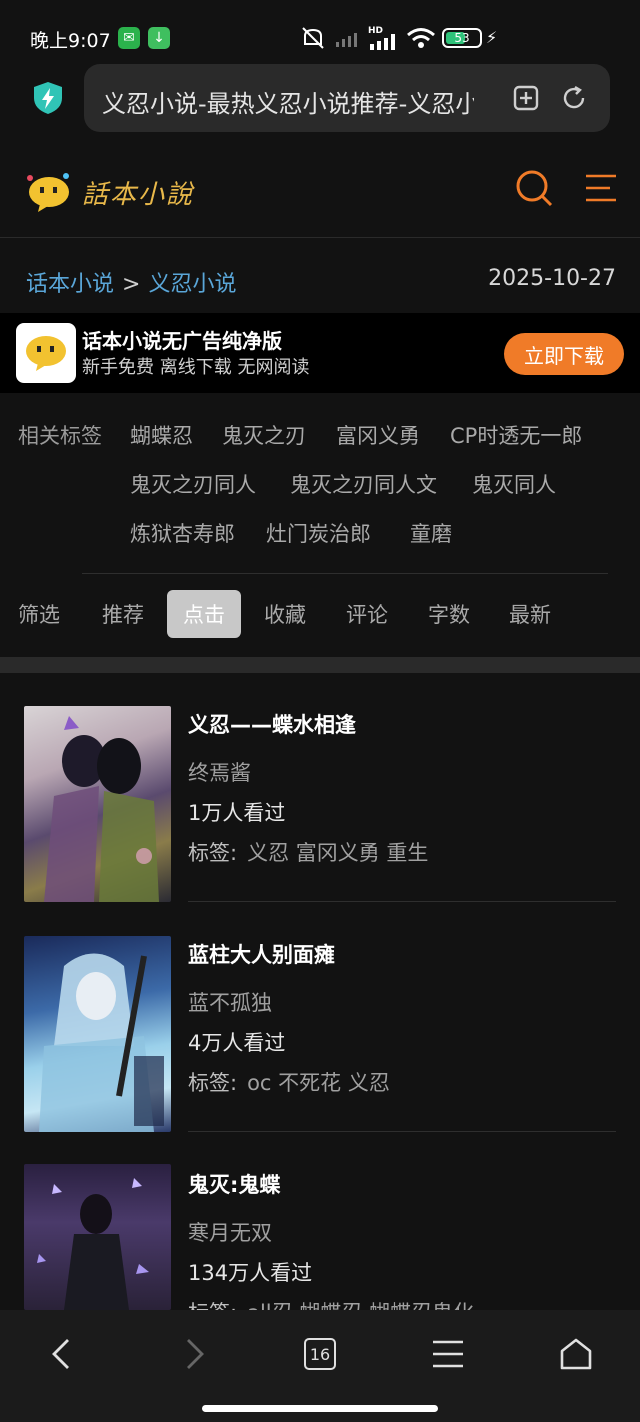 The image size is (640, 1422). Describe the element at coordinates (526, 98) in the screenshot. I see `bookmark-add-icon` at that location.